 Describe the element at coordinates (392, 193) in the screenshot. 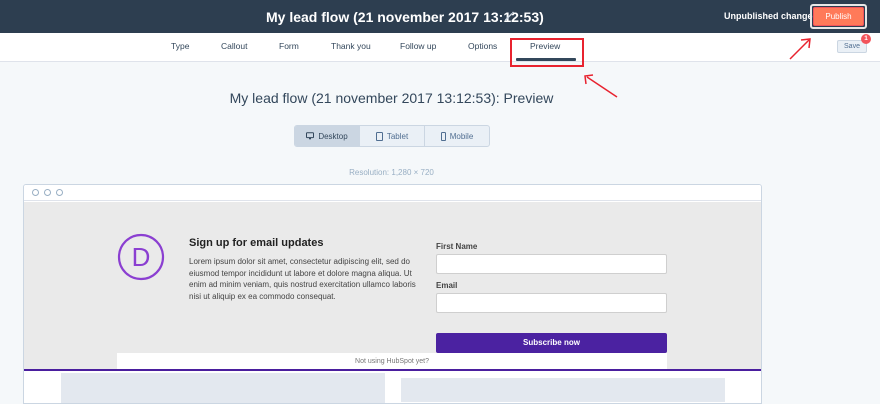

I see `browser-bar` at that location.